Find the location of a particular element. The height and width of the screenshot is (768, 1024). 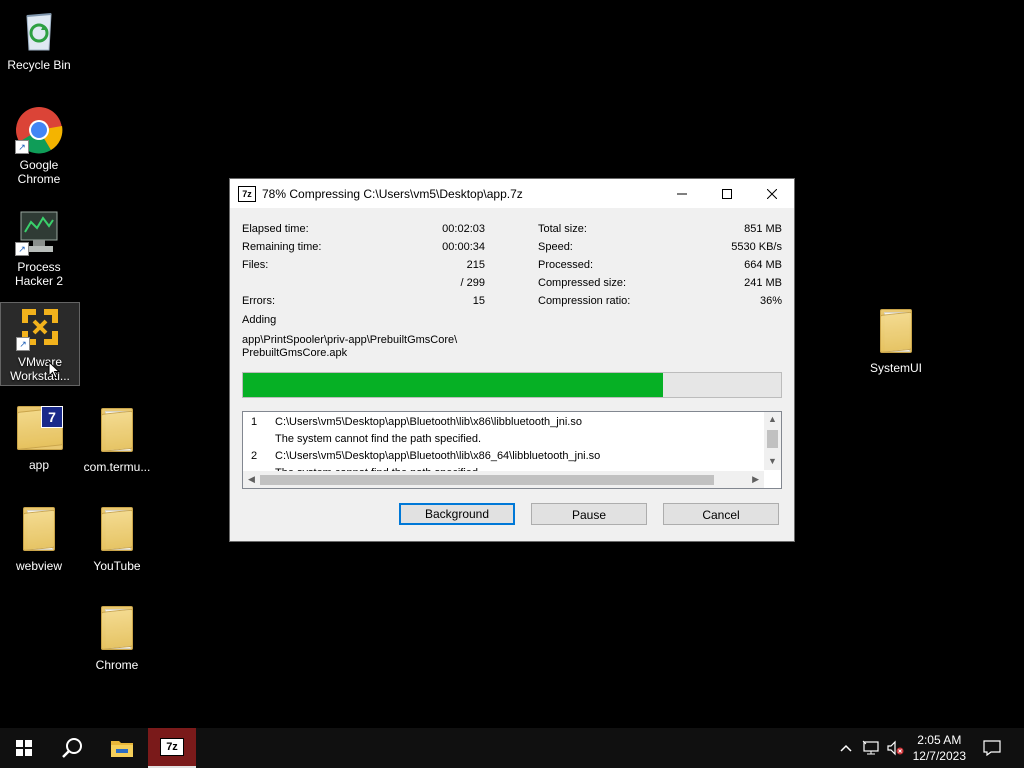

total-size-value: 851 MB is located at coordinates (763, 229).